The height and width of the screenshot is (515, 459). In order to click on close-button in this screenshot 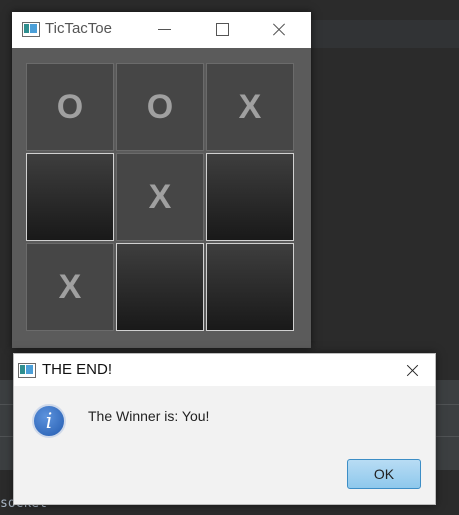, I will do `click(279, 29)`.